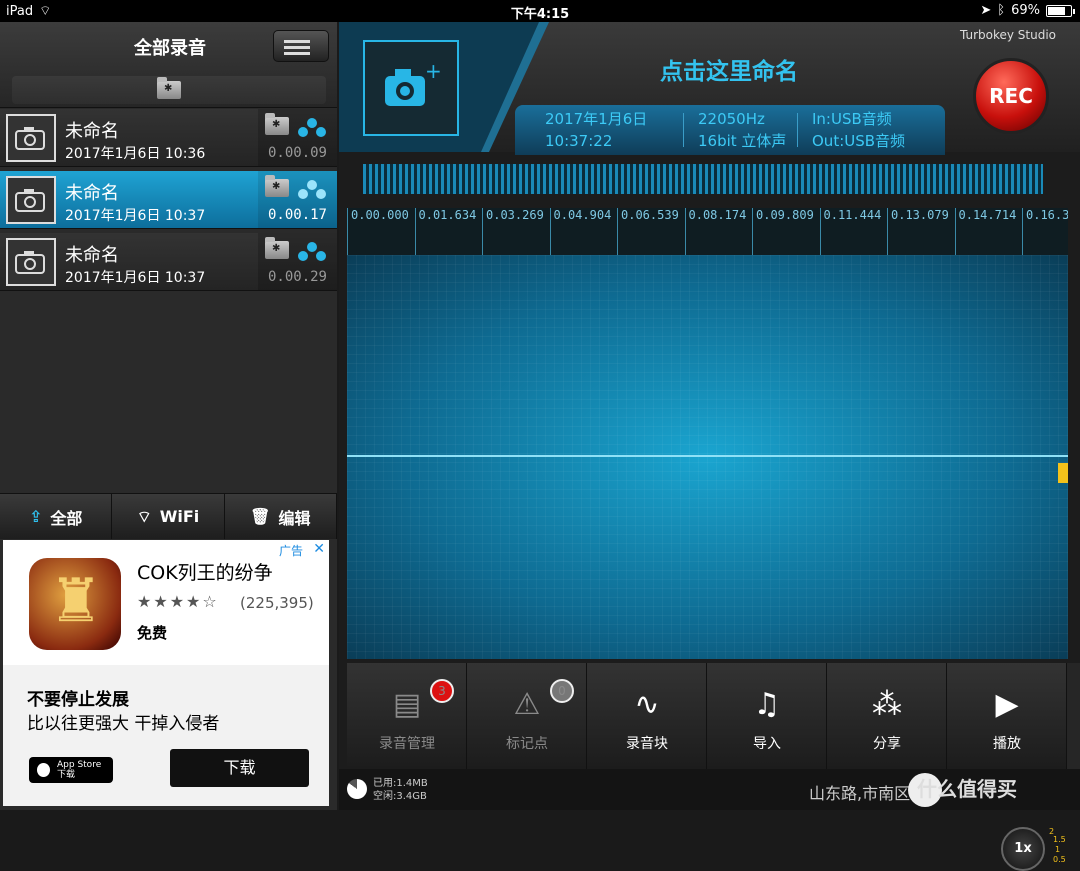 This screenshot has height=871, width=1080. What do you see at coordinates (1001, 10) in the screenshot?
I see `bluetooth-icon: ᛒ` at bounding box center [1001, 10].